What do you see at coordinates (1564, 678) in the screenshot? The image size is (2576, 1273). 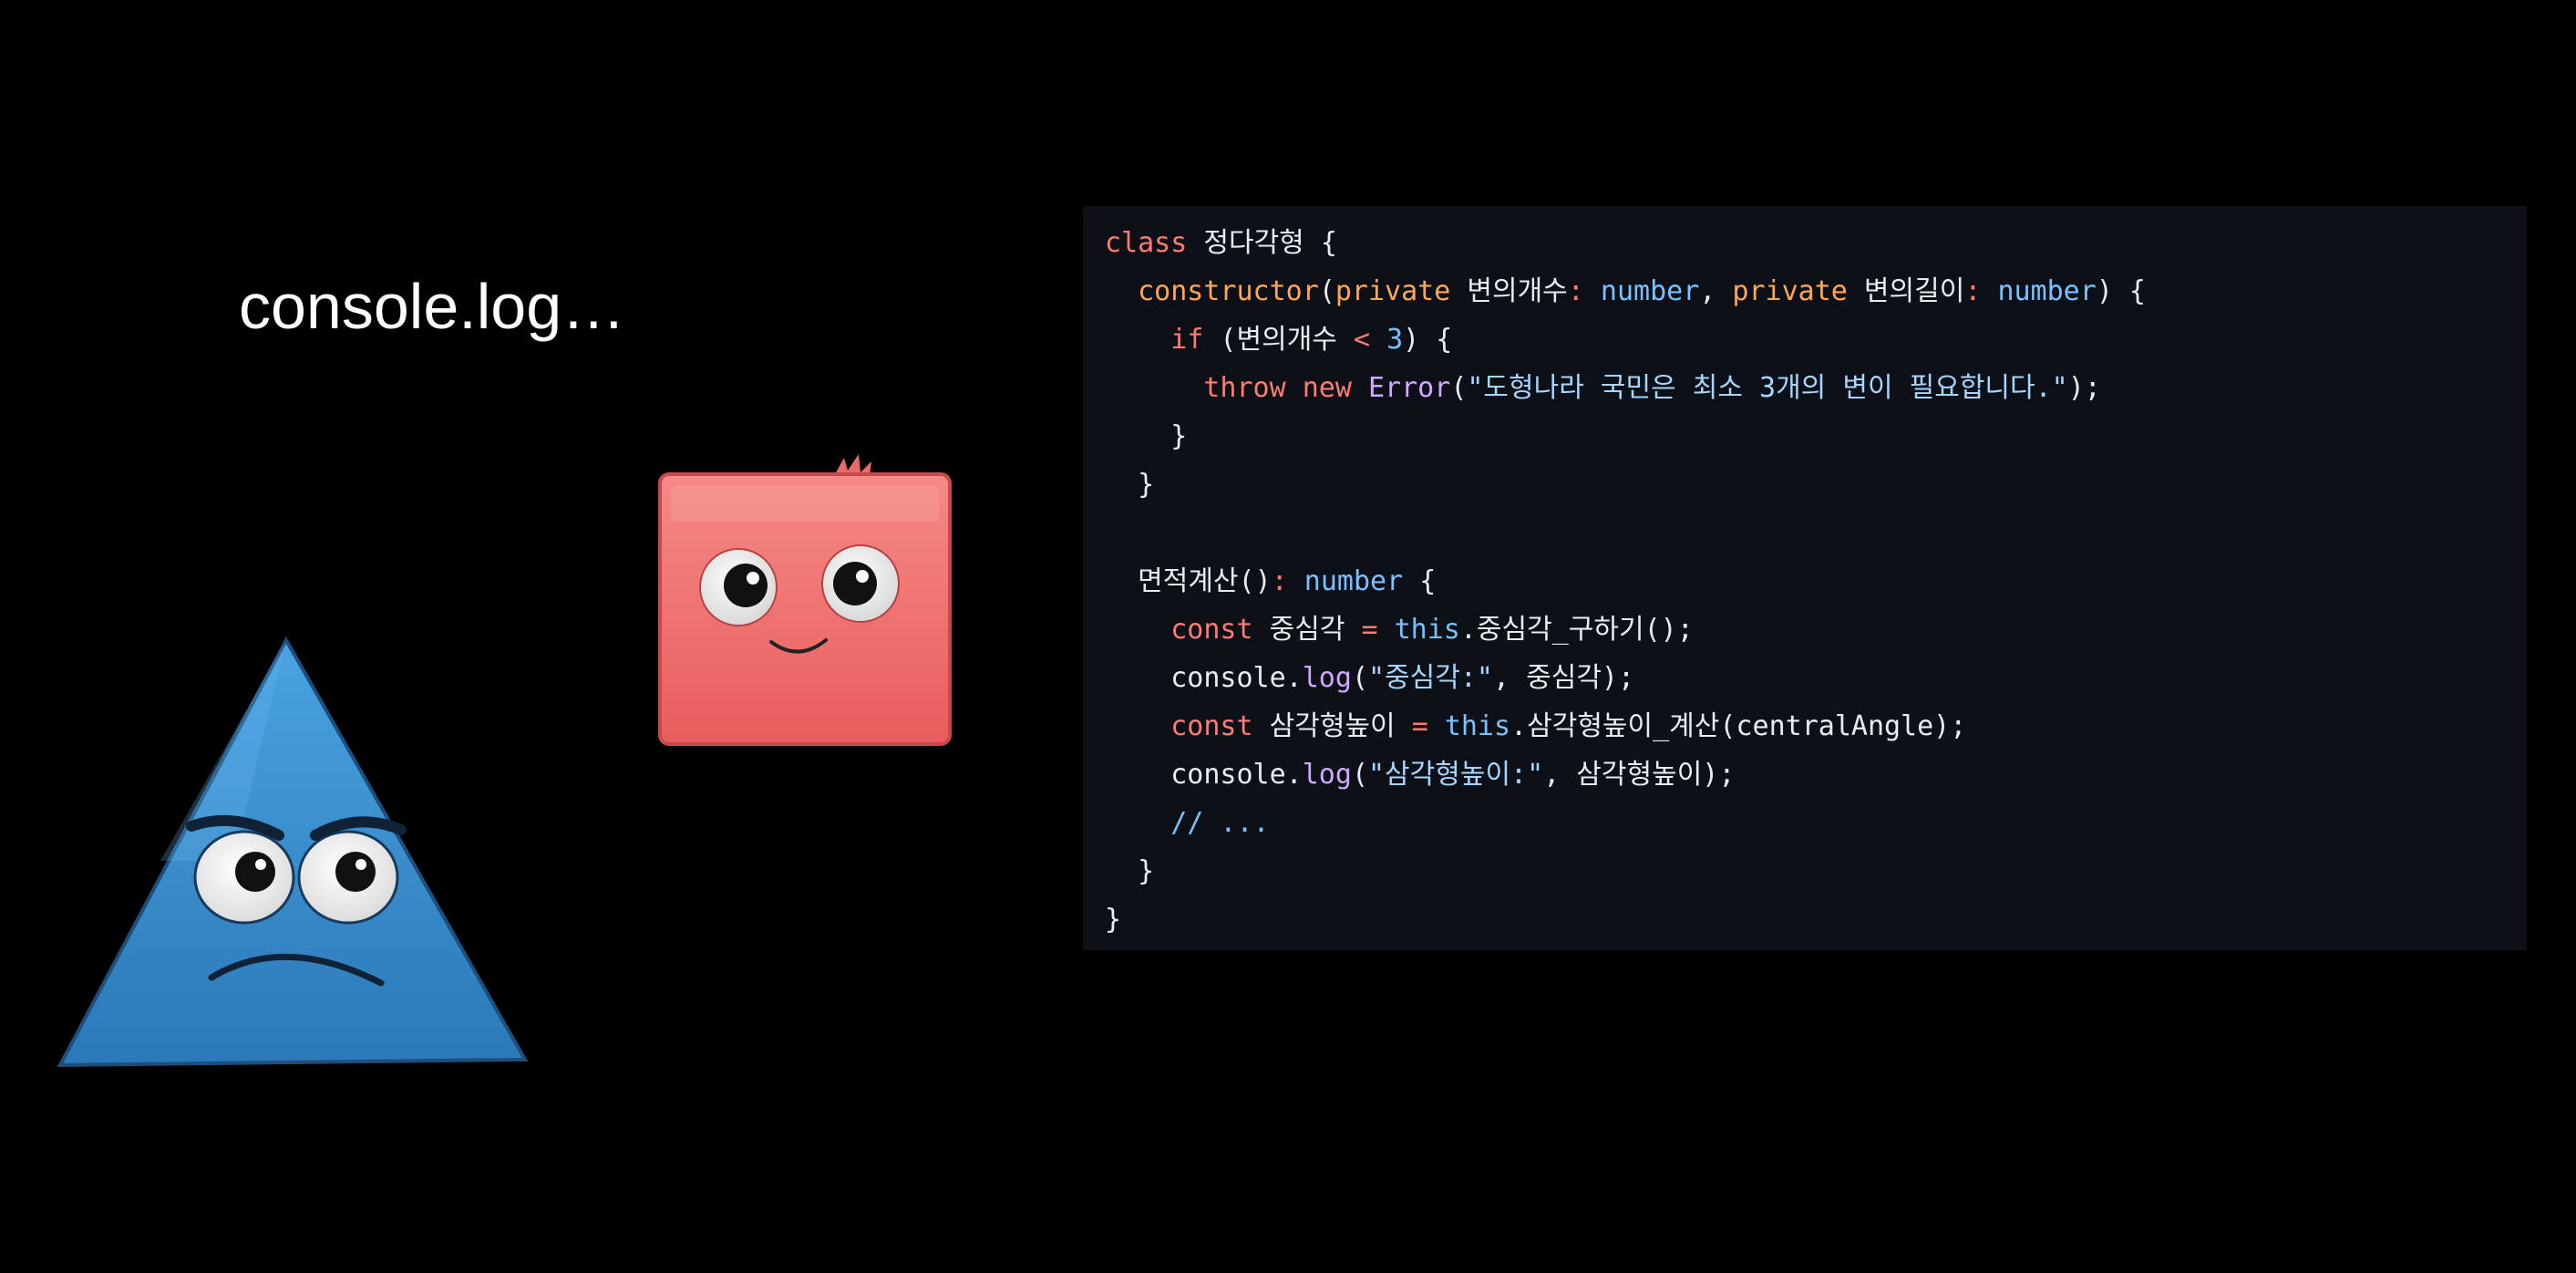 I see `code-token: , 중심각);` at bounding box center [1564, 678].